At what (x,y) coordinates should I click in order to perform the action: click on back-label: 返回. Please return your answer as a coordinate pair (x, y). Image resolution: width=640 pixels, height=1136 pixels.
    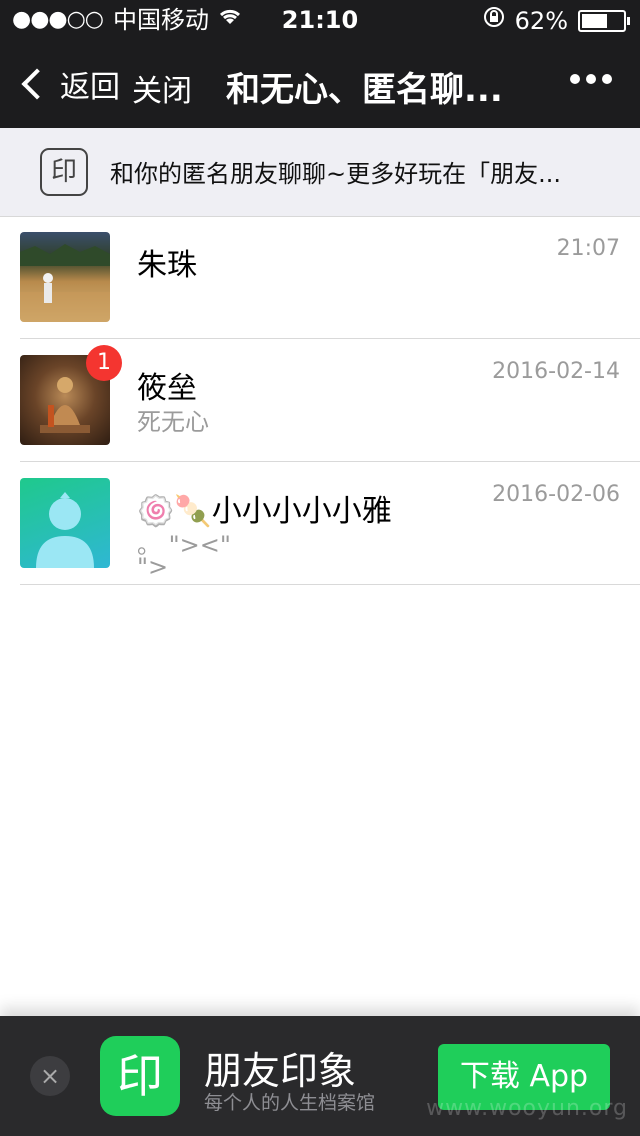
    Looking at the image, I should click on (90, 87).